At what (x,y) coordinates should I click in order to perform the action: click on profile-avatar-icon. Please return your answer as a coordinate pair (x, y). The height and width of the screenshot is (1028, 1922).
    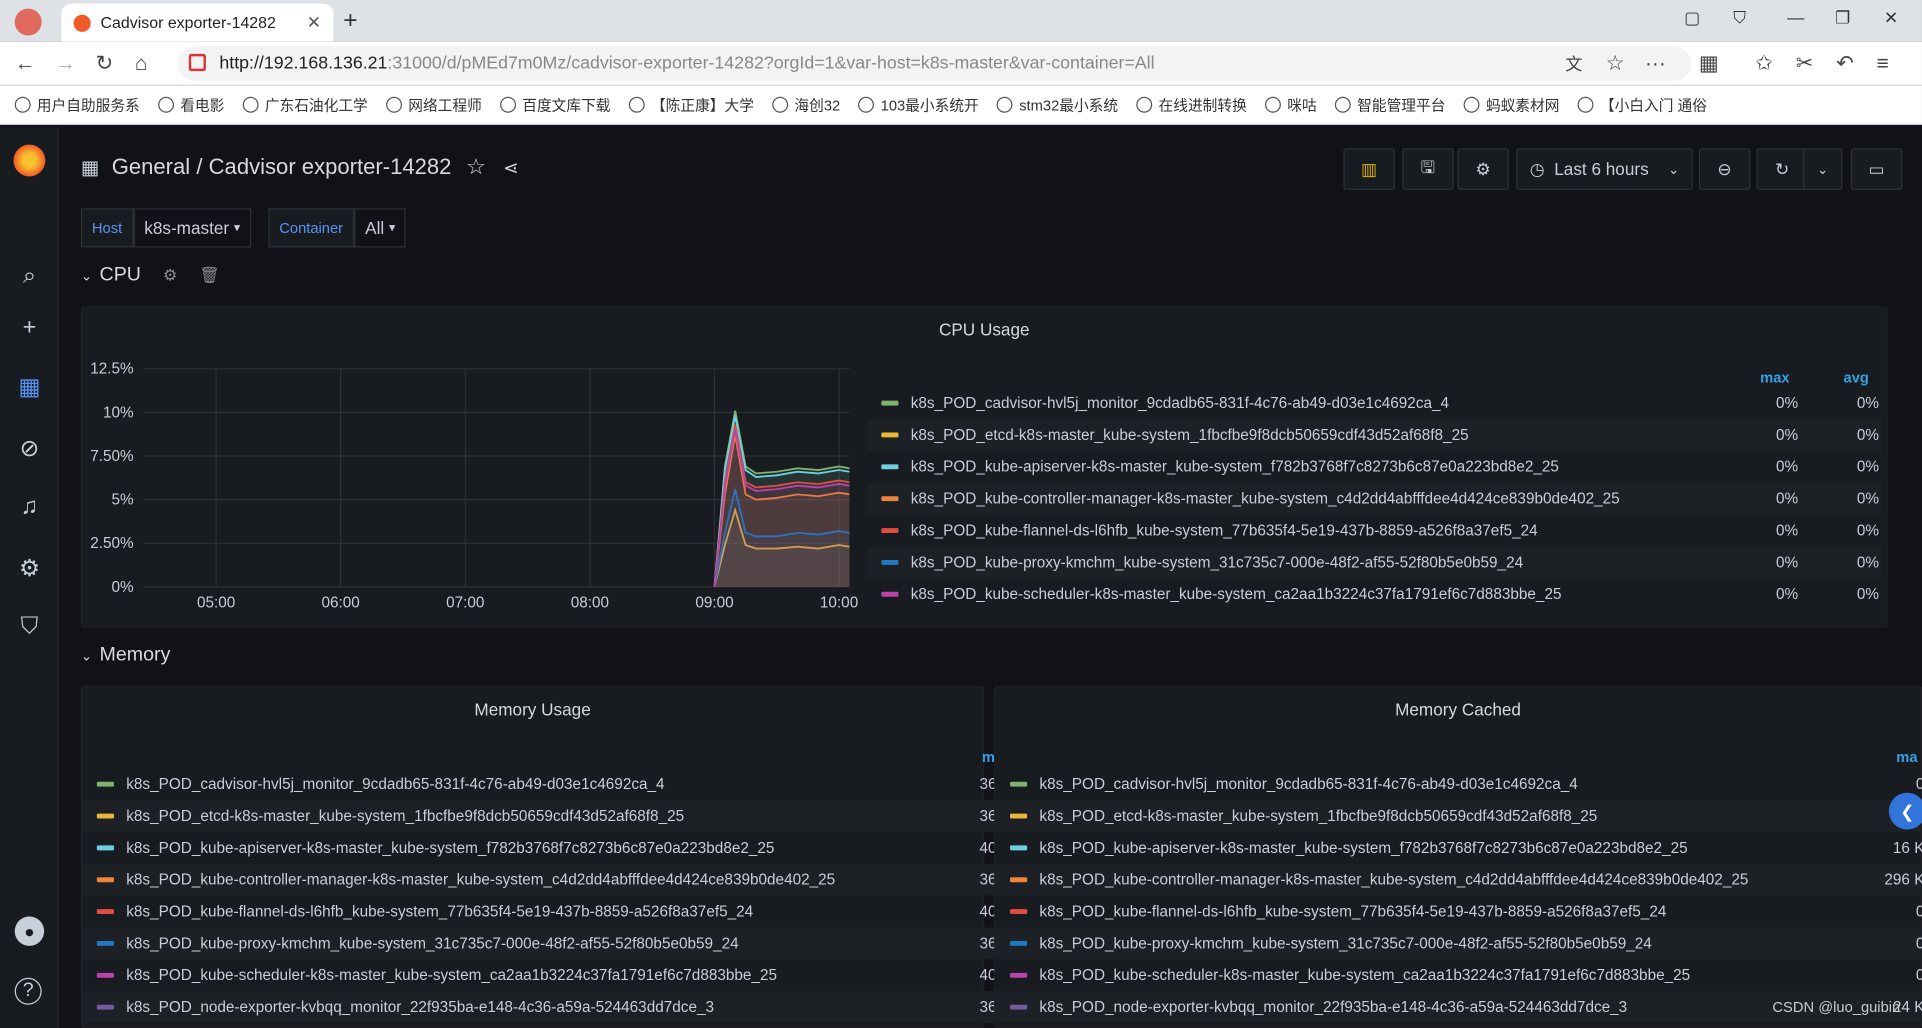
    Looking at the image, I should click on (28, 22).